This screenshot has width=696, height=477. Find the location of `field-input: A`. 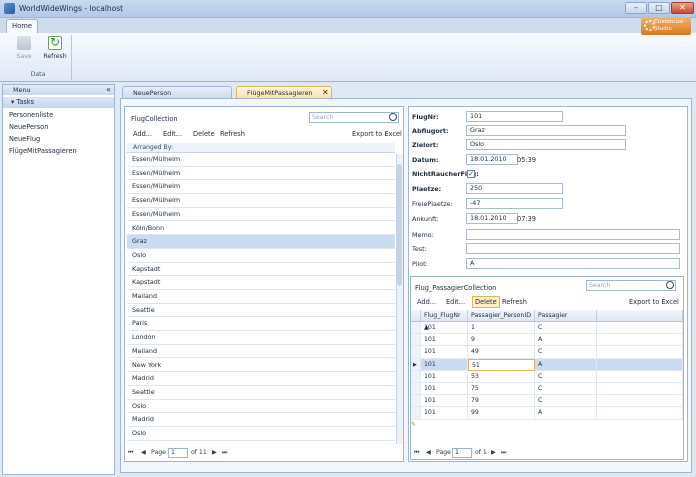

field-input: A is located at coordinates (573, 263).